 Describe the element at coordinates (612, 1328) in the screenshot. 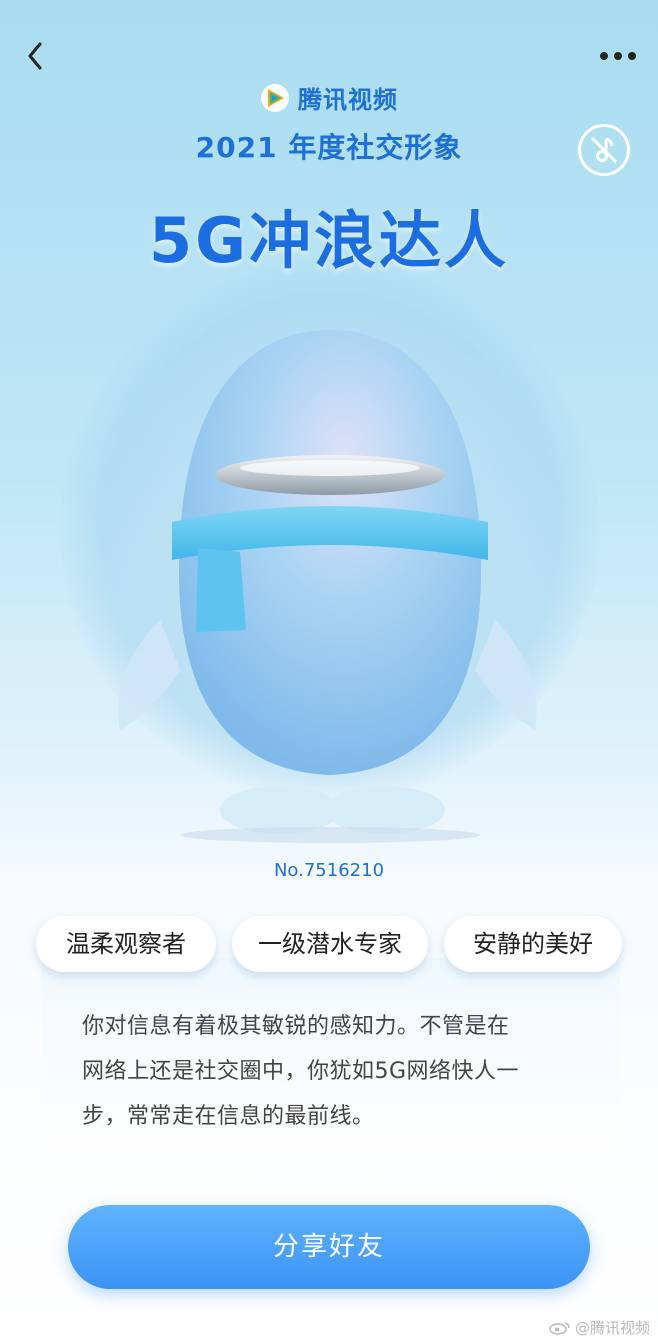

I see `watermark-text: @腾讯视频` at that location.